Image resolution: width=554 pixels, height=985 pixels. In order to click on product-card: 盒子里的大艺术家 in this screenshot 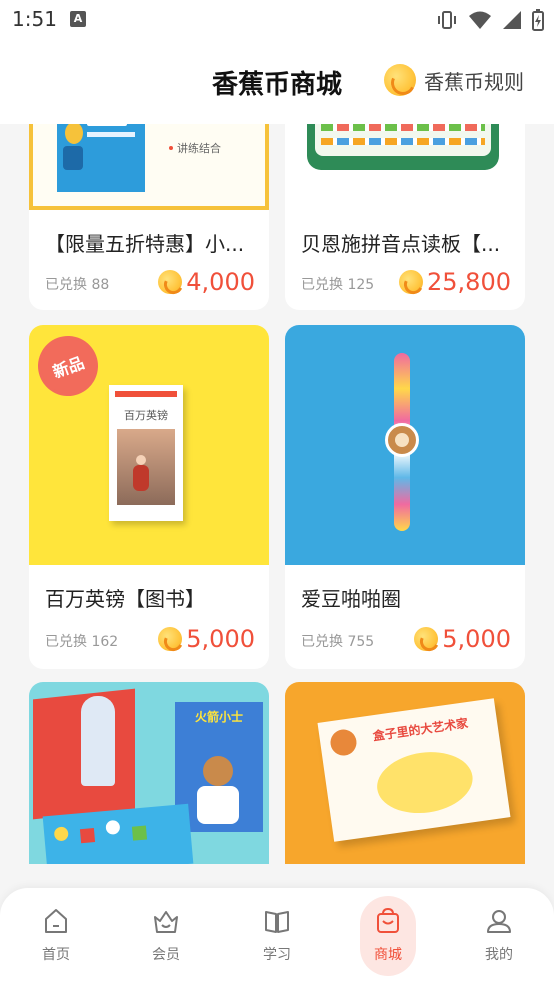, I will do `click(405, 773)`.